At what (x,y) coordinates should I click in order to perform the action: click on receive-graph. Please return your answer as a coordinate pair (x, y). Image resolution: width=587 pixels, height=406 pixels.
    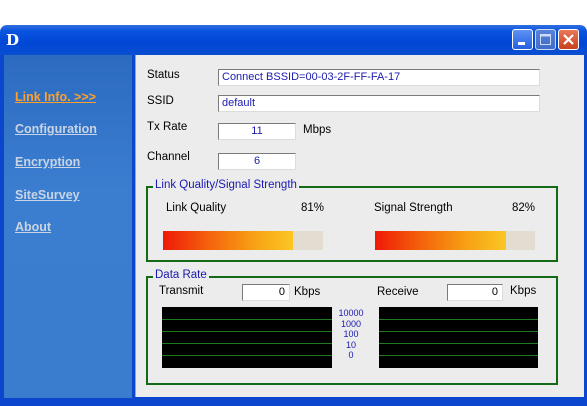
    Looking at the image, I should click on (458, 337).